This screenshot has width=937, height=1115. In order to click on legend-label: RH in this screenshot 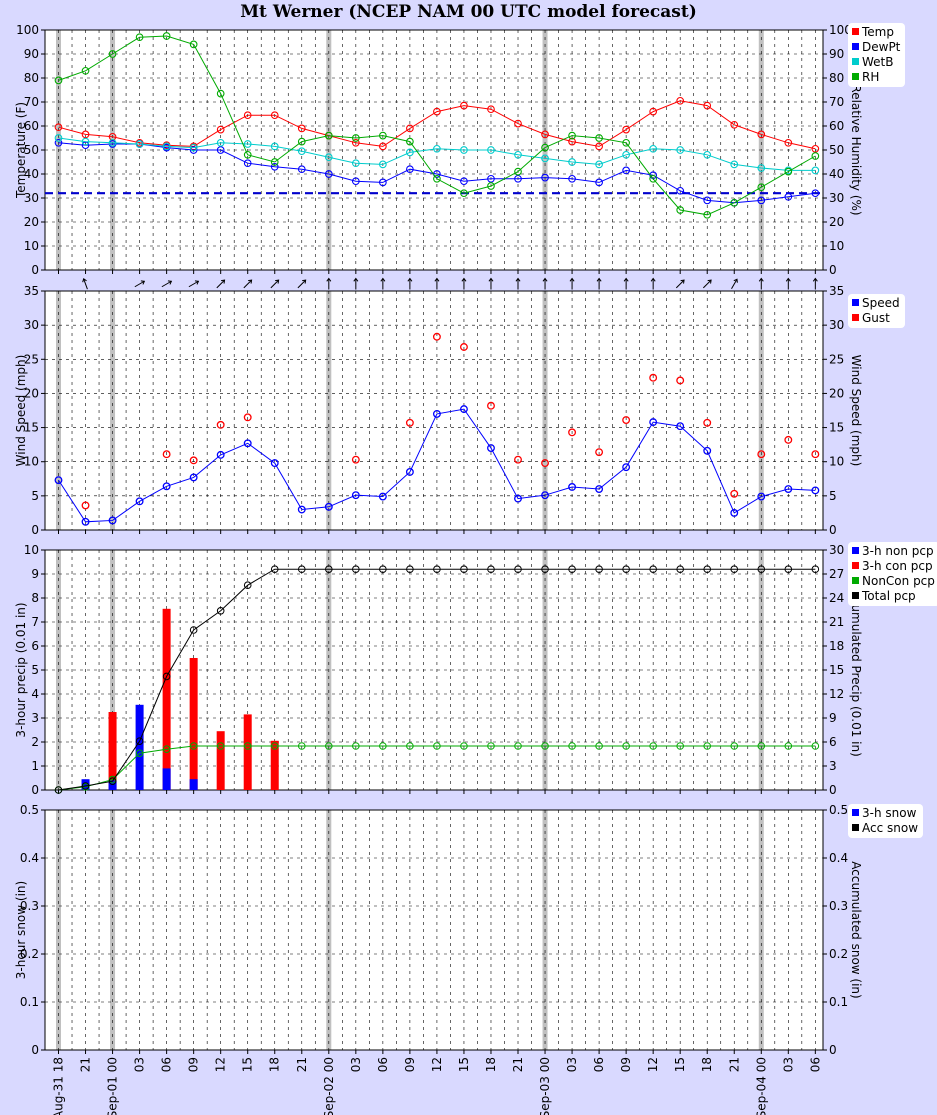, I will do `click(871, 77)`.